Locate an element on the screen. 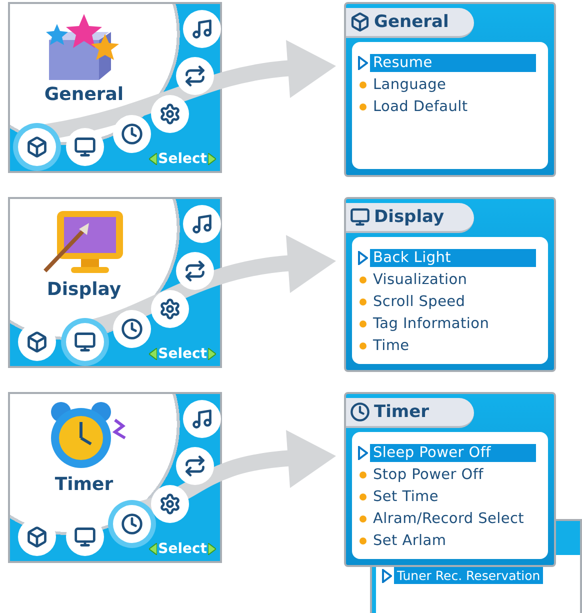  menu-title: General is located at coordinates (84, 94).